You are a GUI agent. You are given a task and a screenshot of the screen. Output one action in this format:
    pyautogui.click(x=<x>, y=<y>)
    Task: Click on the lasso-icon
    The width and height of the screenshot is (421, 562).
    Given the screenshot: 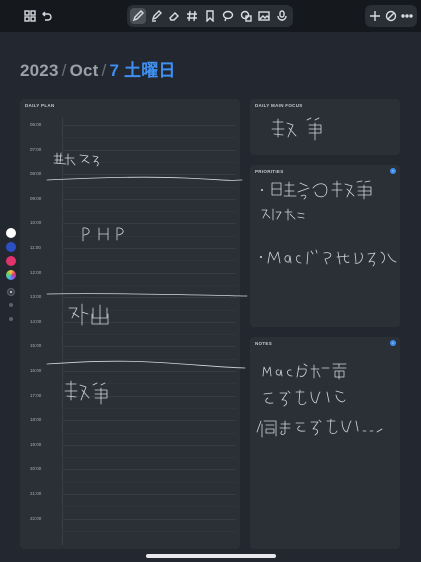 What is the action you would take?
    pyautogui.click(x=228, y=16)
    